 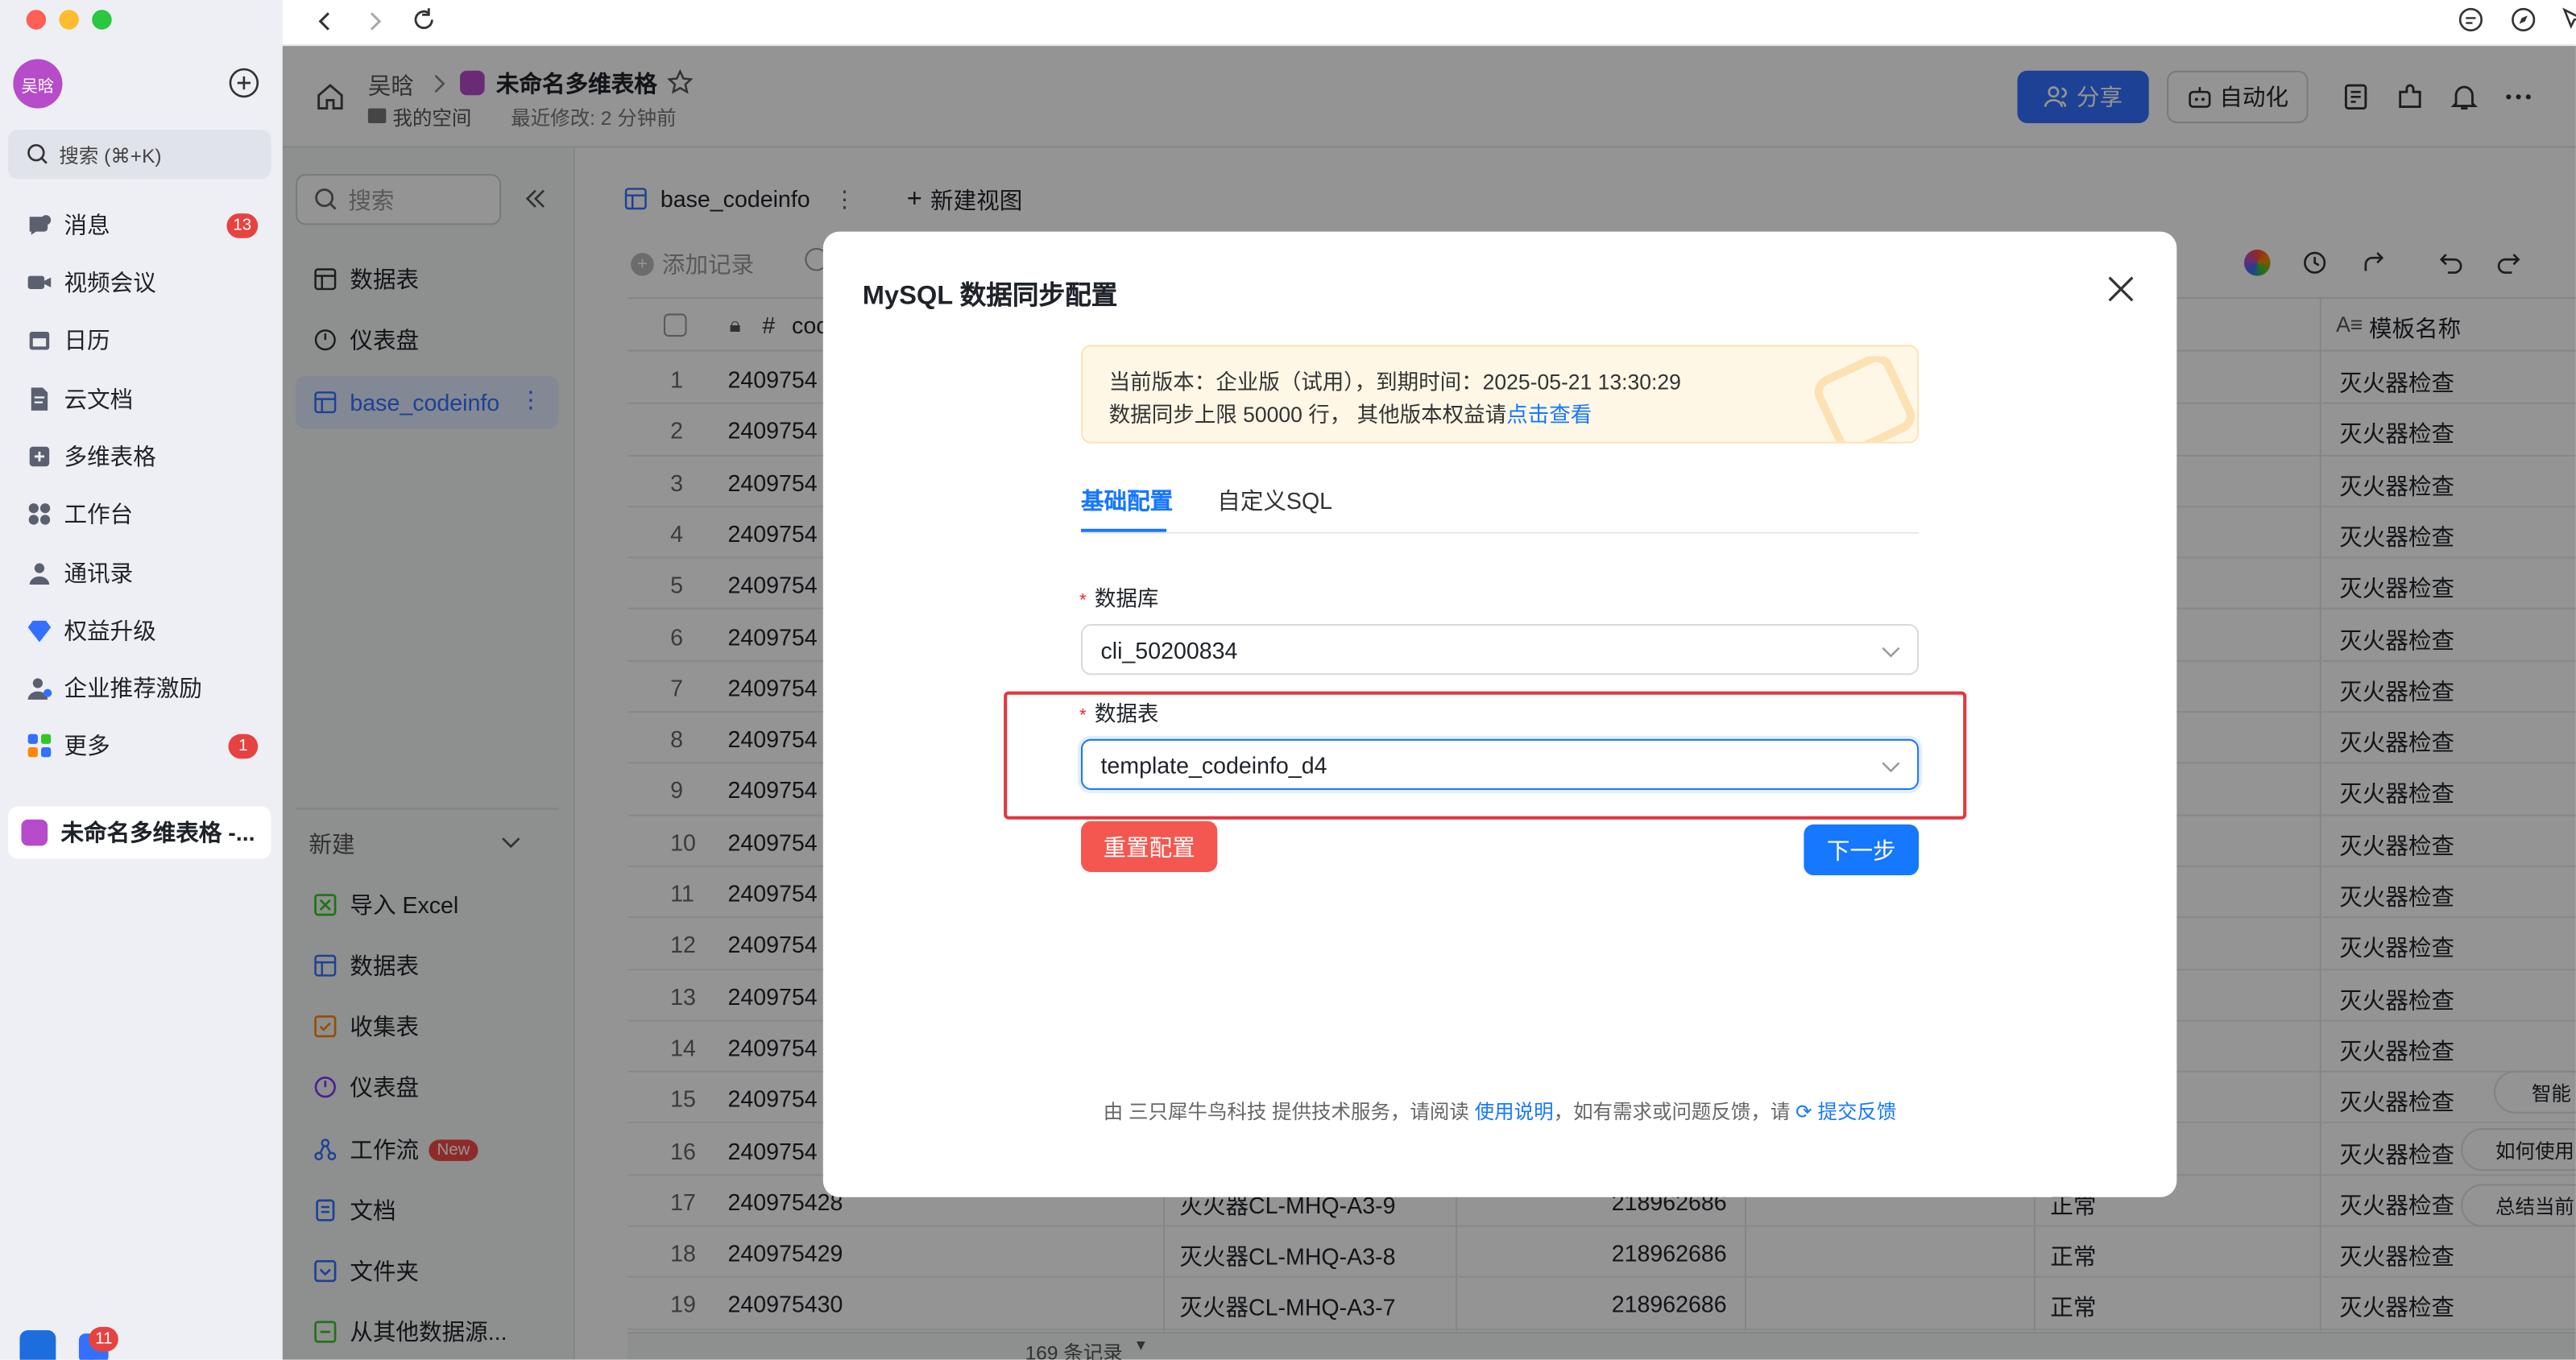 I want to click on footer-text: ，如有需求或问题反馈，请, so click(x=1672, y=1112).